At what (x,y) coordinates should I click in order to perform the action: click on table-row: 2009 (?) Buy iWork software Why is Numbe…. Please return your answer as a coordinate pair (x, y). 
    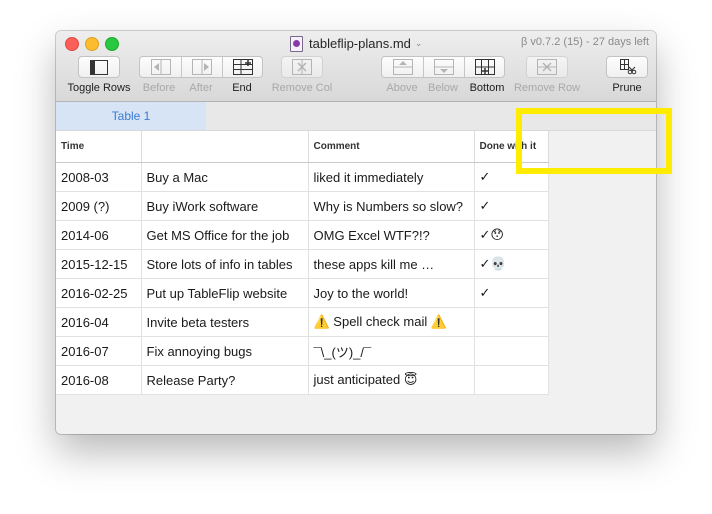
    Looking at the image, I should click on (302, 206).